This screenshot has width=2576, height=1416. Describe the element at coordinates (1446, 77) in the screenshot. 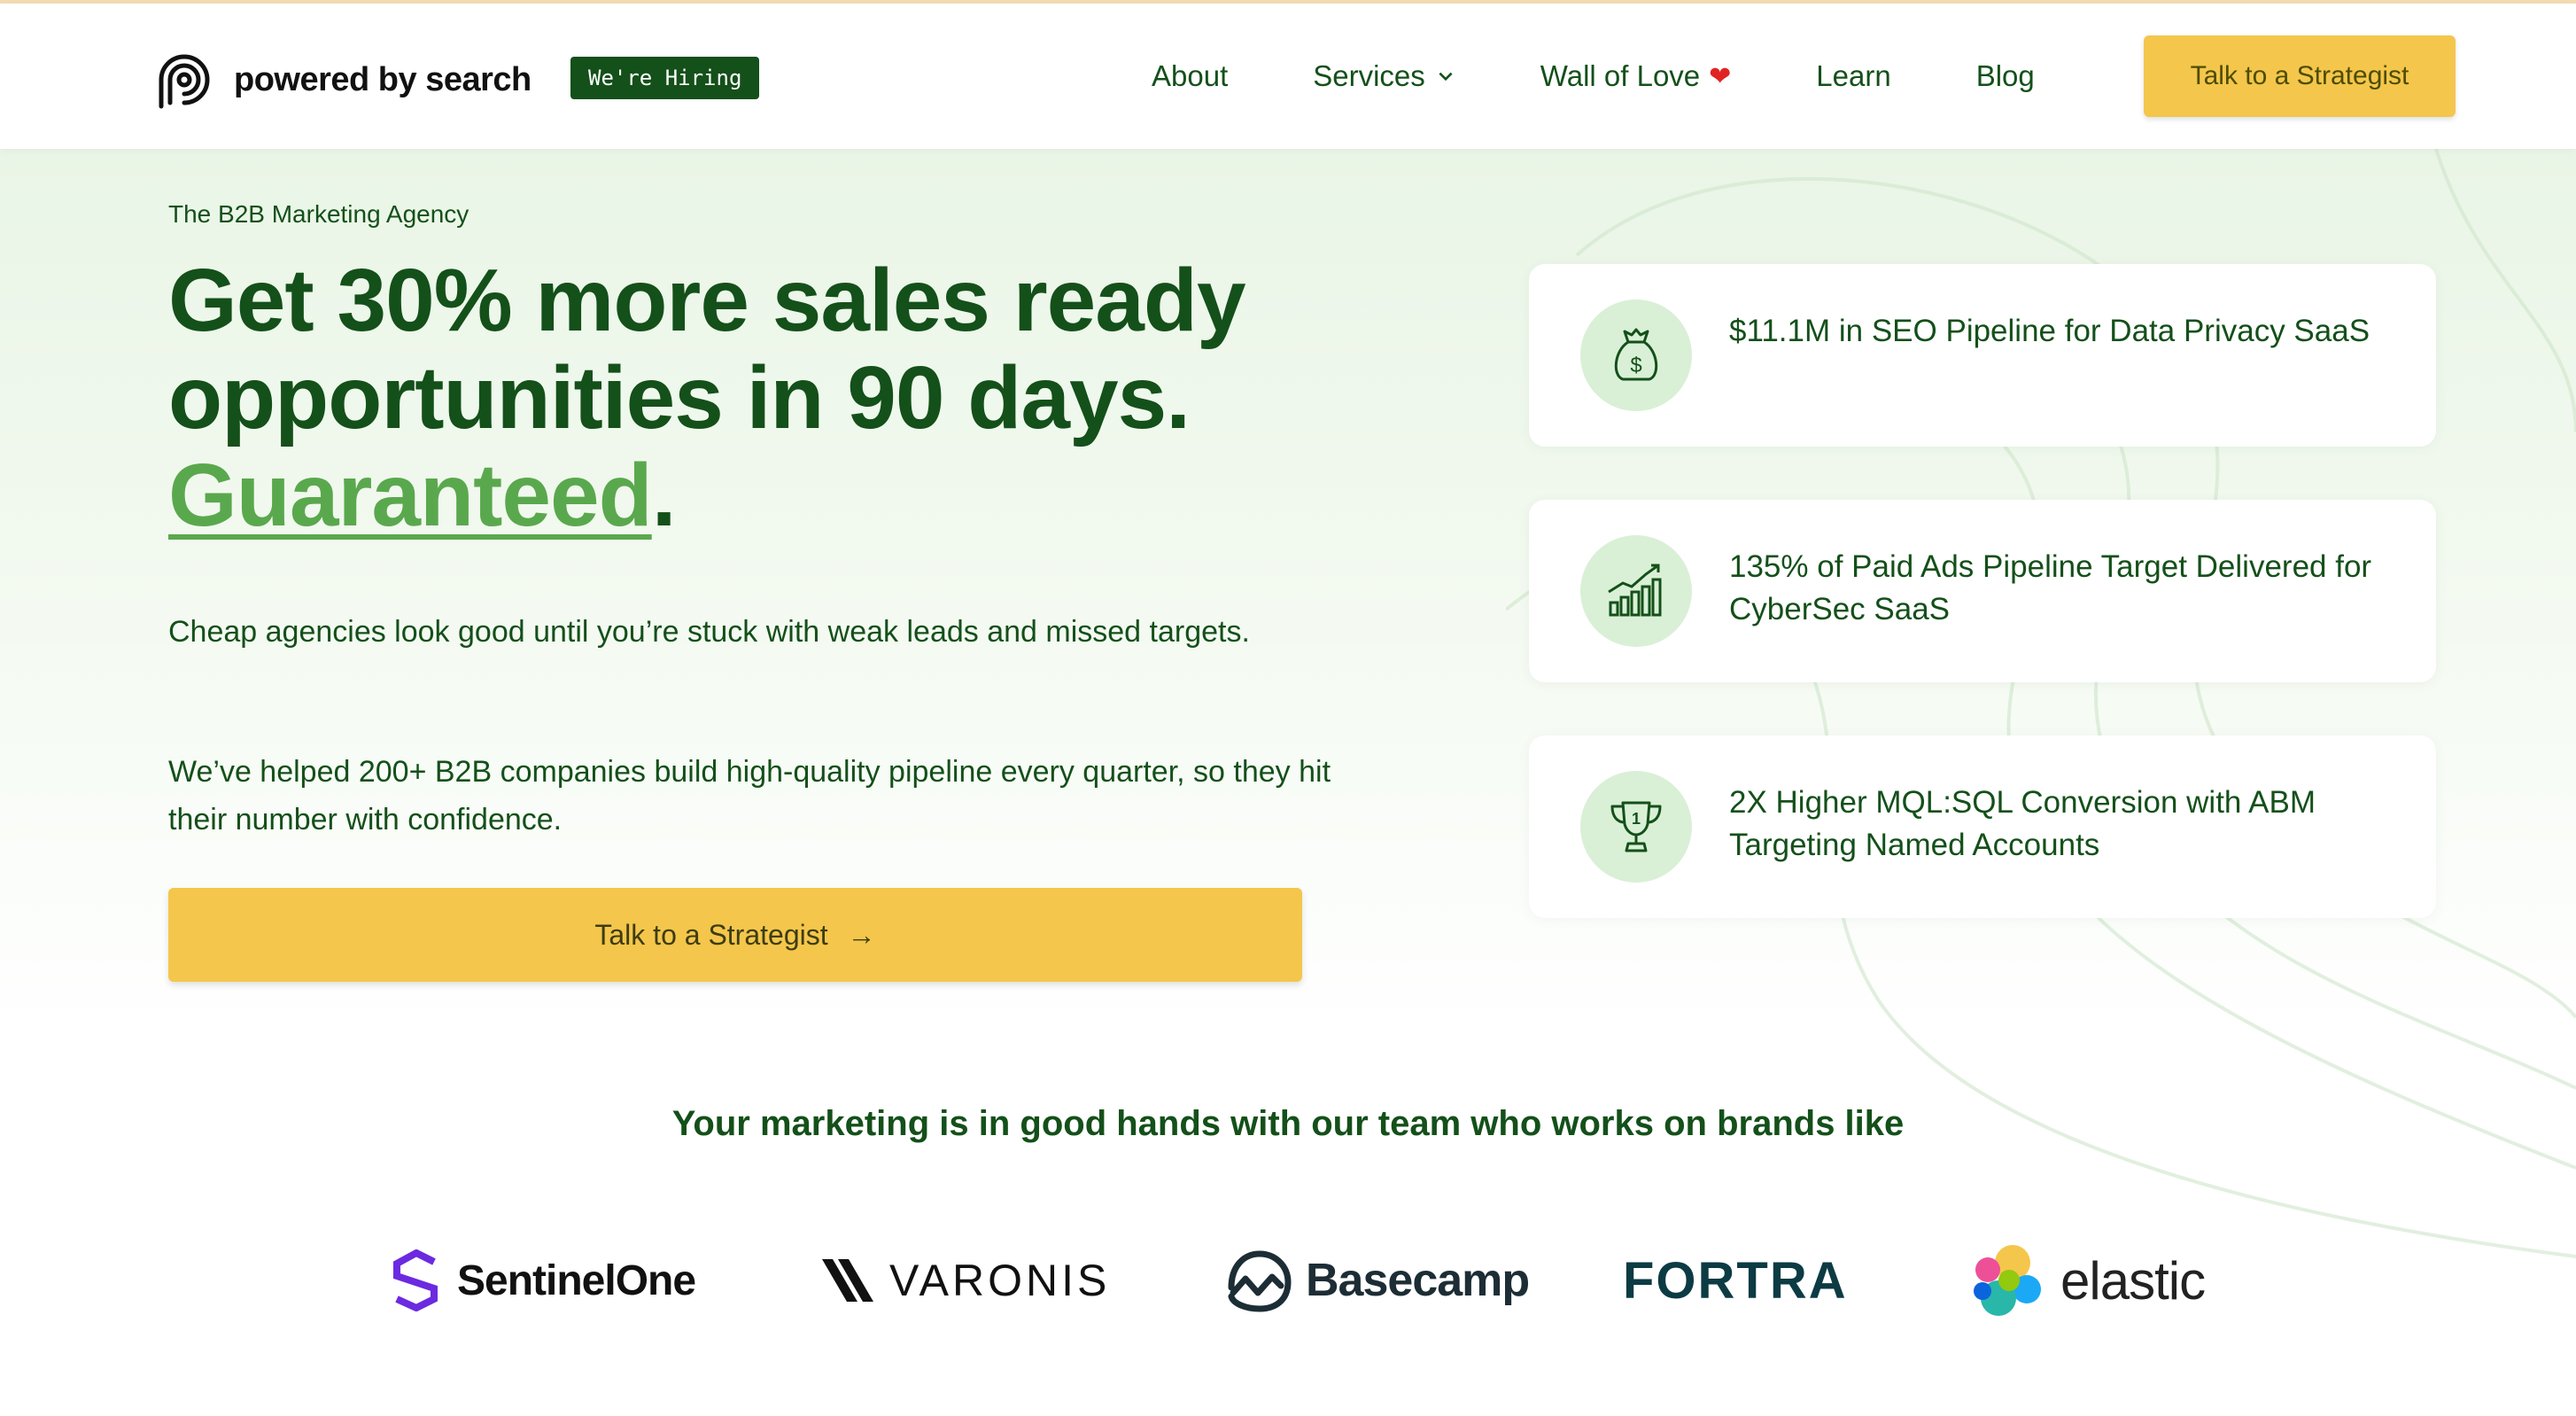

I see `chevron-down-icon` at that location.